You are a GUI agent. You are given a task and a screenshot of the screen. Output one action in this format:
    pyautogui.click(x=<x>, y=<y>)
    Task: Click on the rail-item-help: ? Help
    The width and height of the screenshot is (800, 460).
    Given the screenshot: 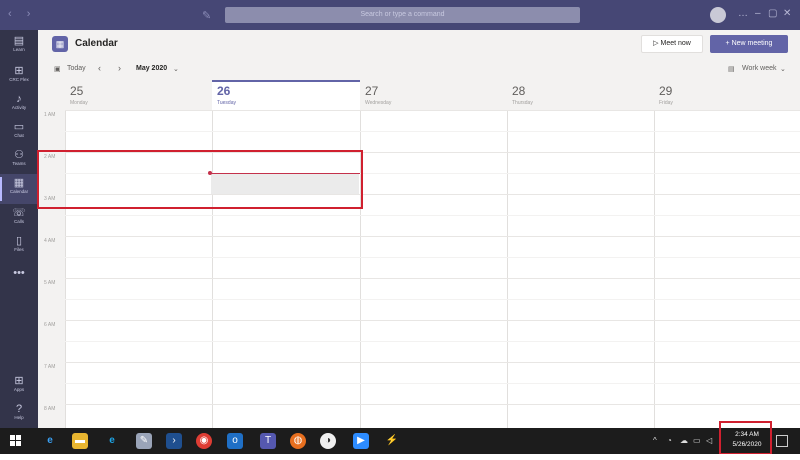 What is the action you would take?
    pyautogui.click(x=19, y=415)
    